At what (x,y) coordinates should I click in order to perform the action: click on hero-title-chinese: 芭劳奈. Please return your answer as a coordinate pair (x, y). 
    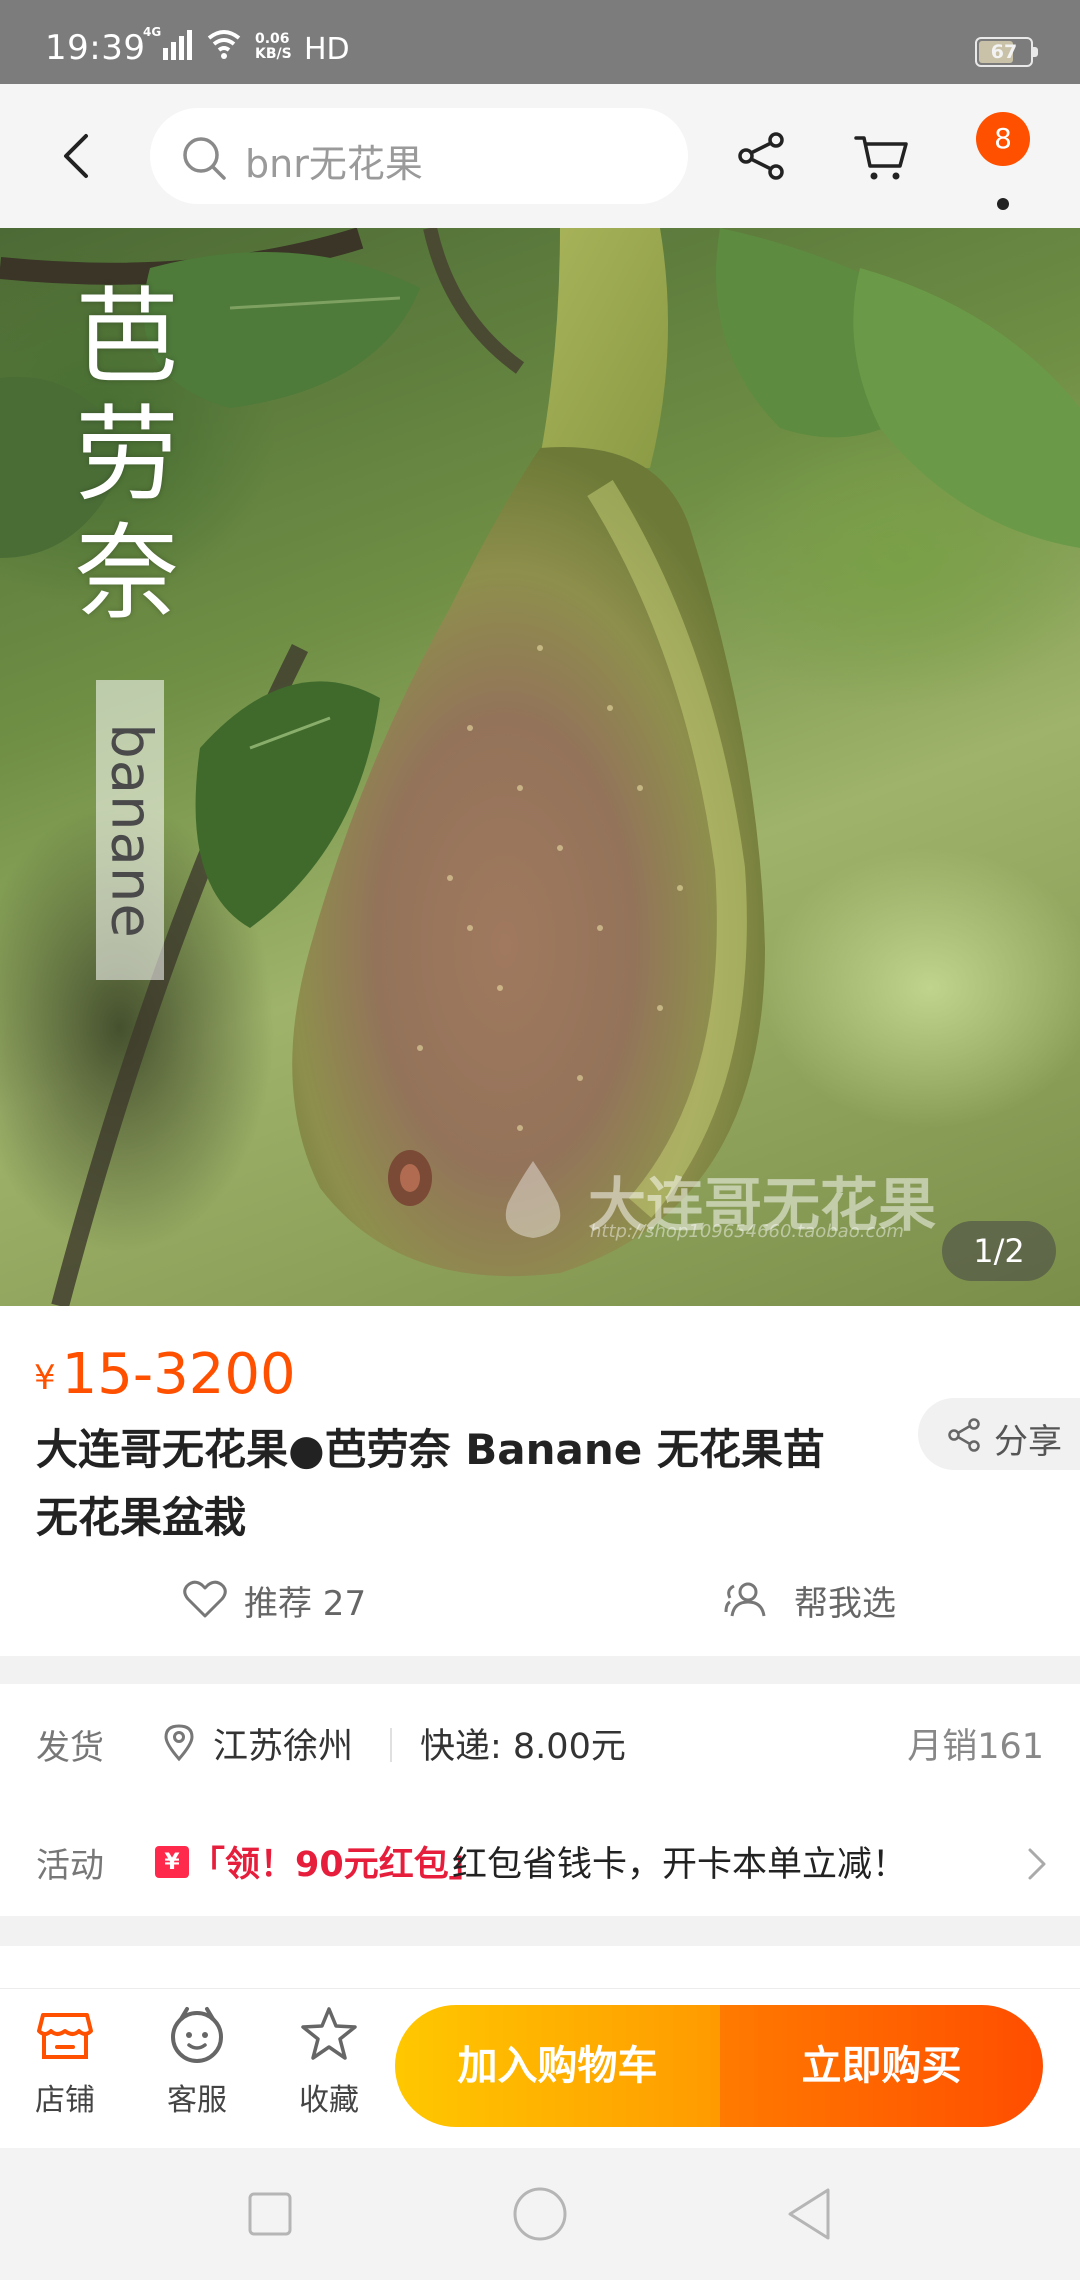
    Looking at the image, I should click on (126, 455).